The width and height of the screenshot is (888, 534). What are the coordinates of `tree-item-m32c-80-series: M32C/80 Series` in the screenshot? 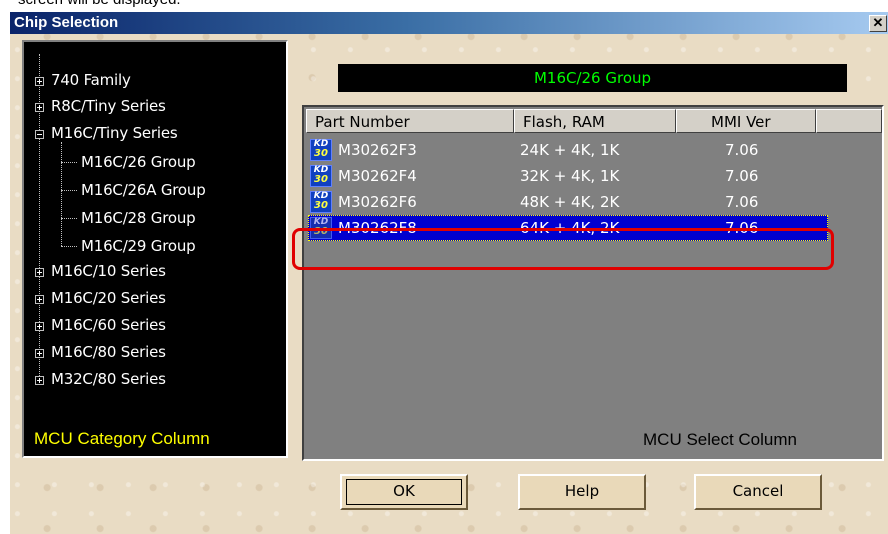 It's located at (108, 379).